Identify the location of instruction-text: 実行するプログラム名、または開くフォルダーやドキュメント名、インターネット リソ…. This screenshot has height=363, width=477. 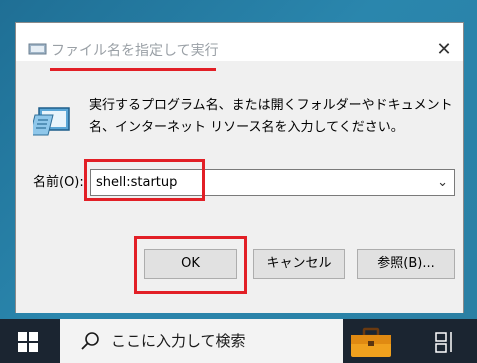
(271, 116).